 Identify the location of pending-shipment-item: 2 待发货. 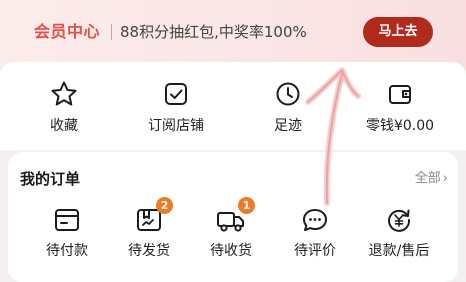
(149, 228).